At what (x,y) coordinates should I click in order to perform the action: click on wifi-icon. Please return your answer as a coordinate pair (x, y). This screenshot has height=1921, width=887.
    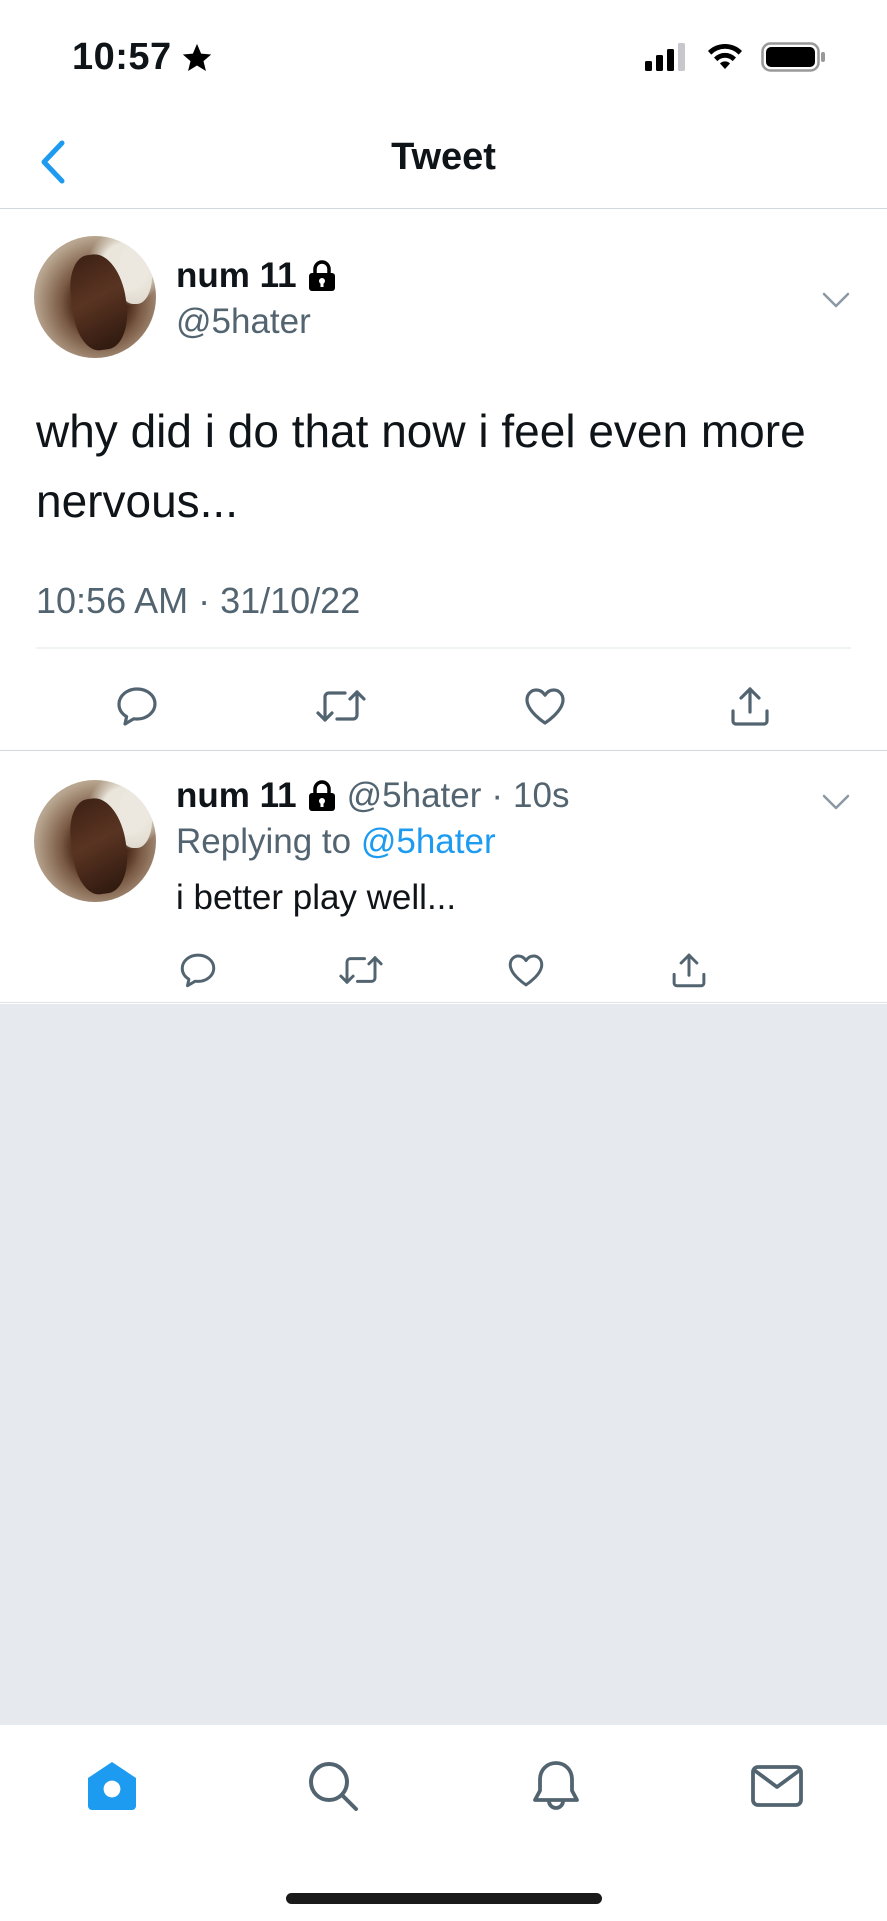
    Looking at the image, I should click on (725, 56).